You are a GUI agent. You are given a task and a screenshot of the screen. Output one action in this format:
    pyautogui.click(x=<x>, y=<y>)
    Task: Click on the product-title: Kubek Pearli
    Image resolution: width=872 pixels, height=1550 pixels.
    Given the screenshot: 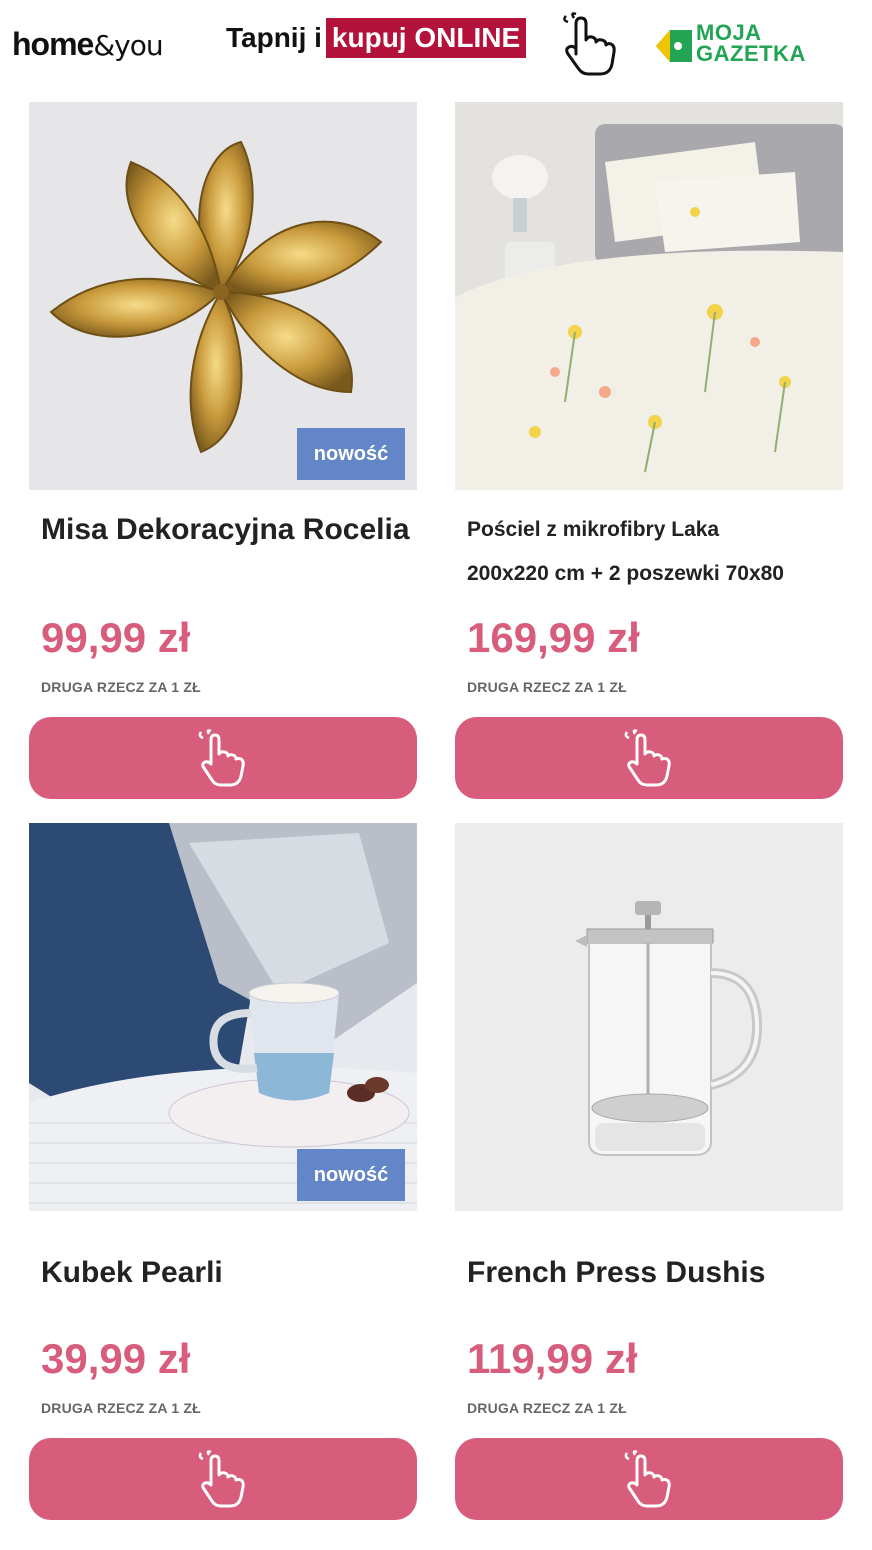 What is the action you would take?
    pyautogui.click(x=132, y=1272)
    